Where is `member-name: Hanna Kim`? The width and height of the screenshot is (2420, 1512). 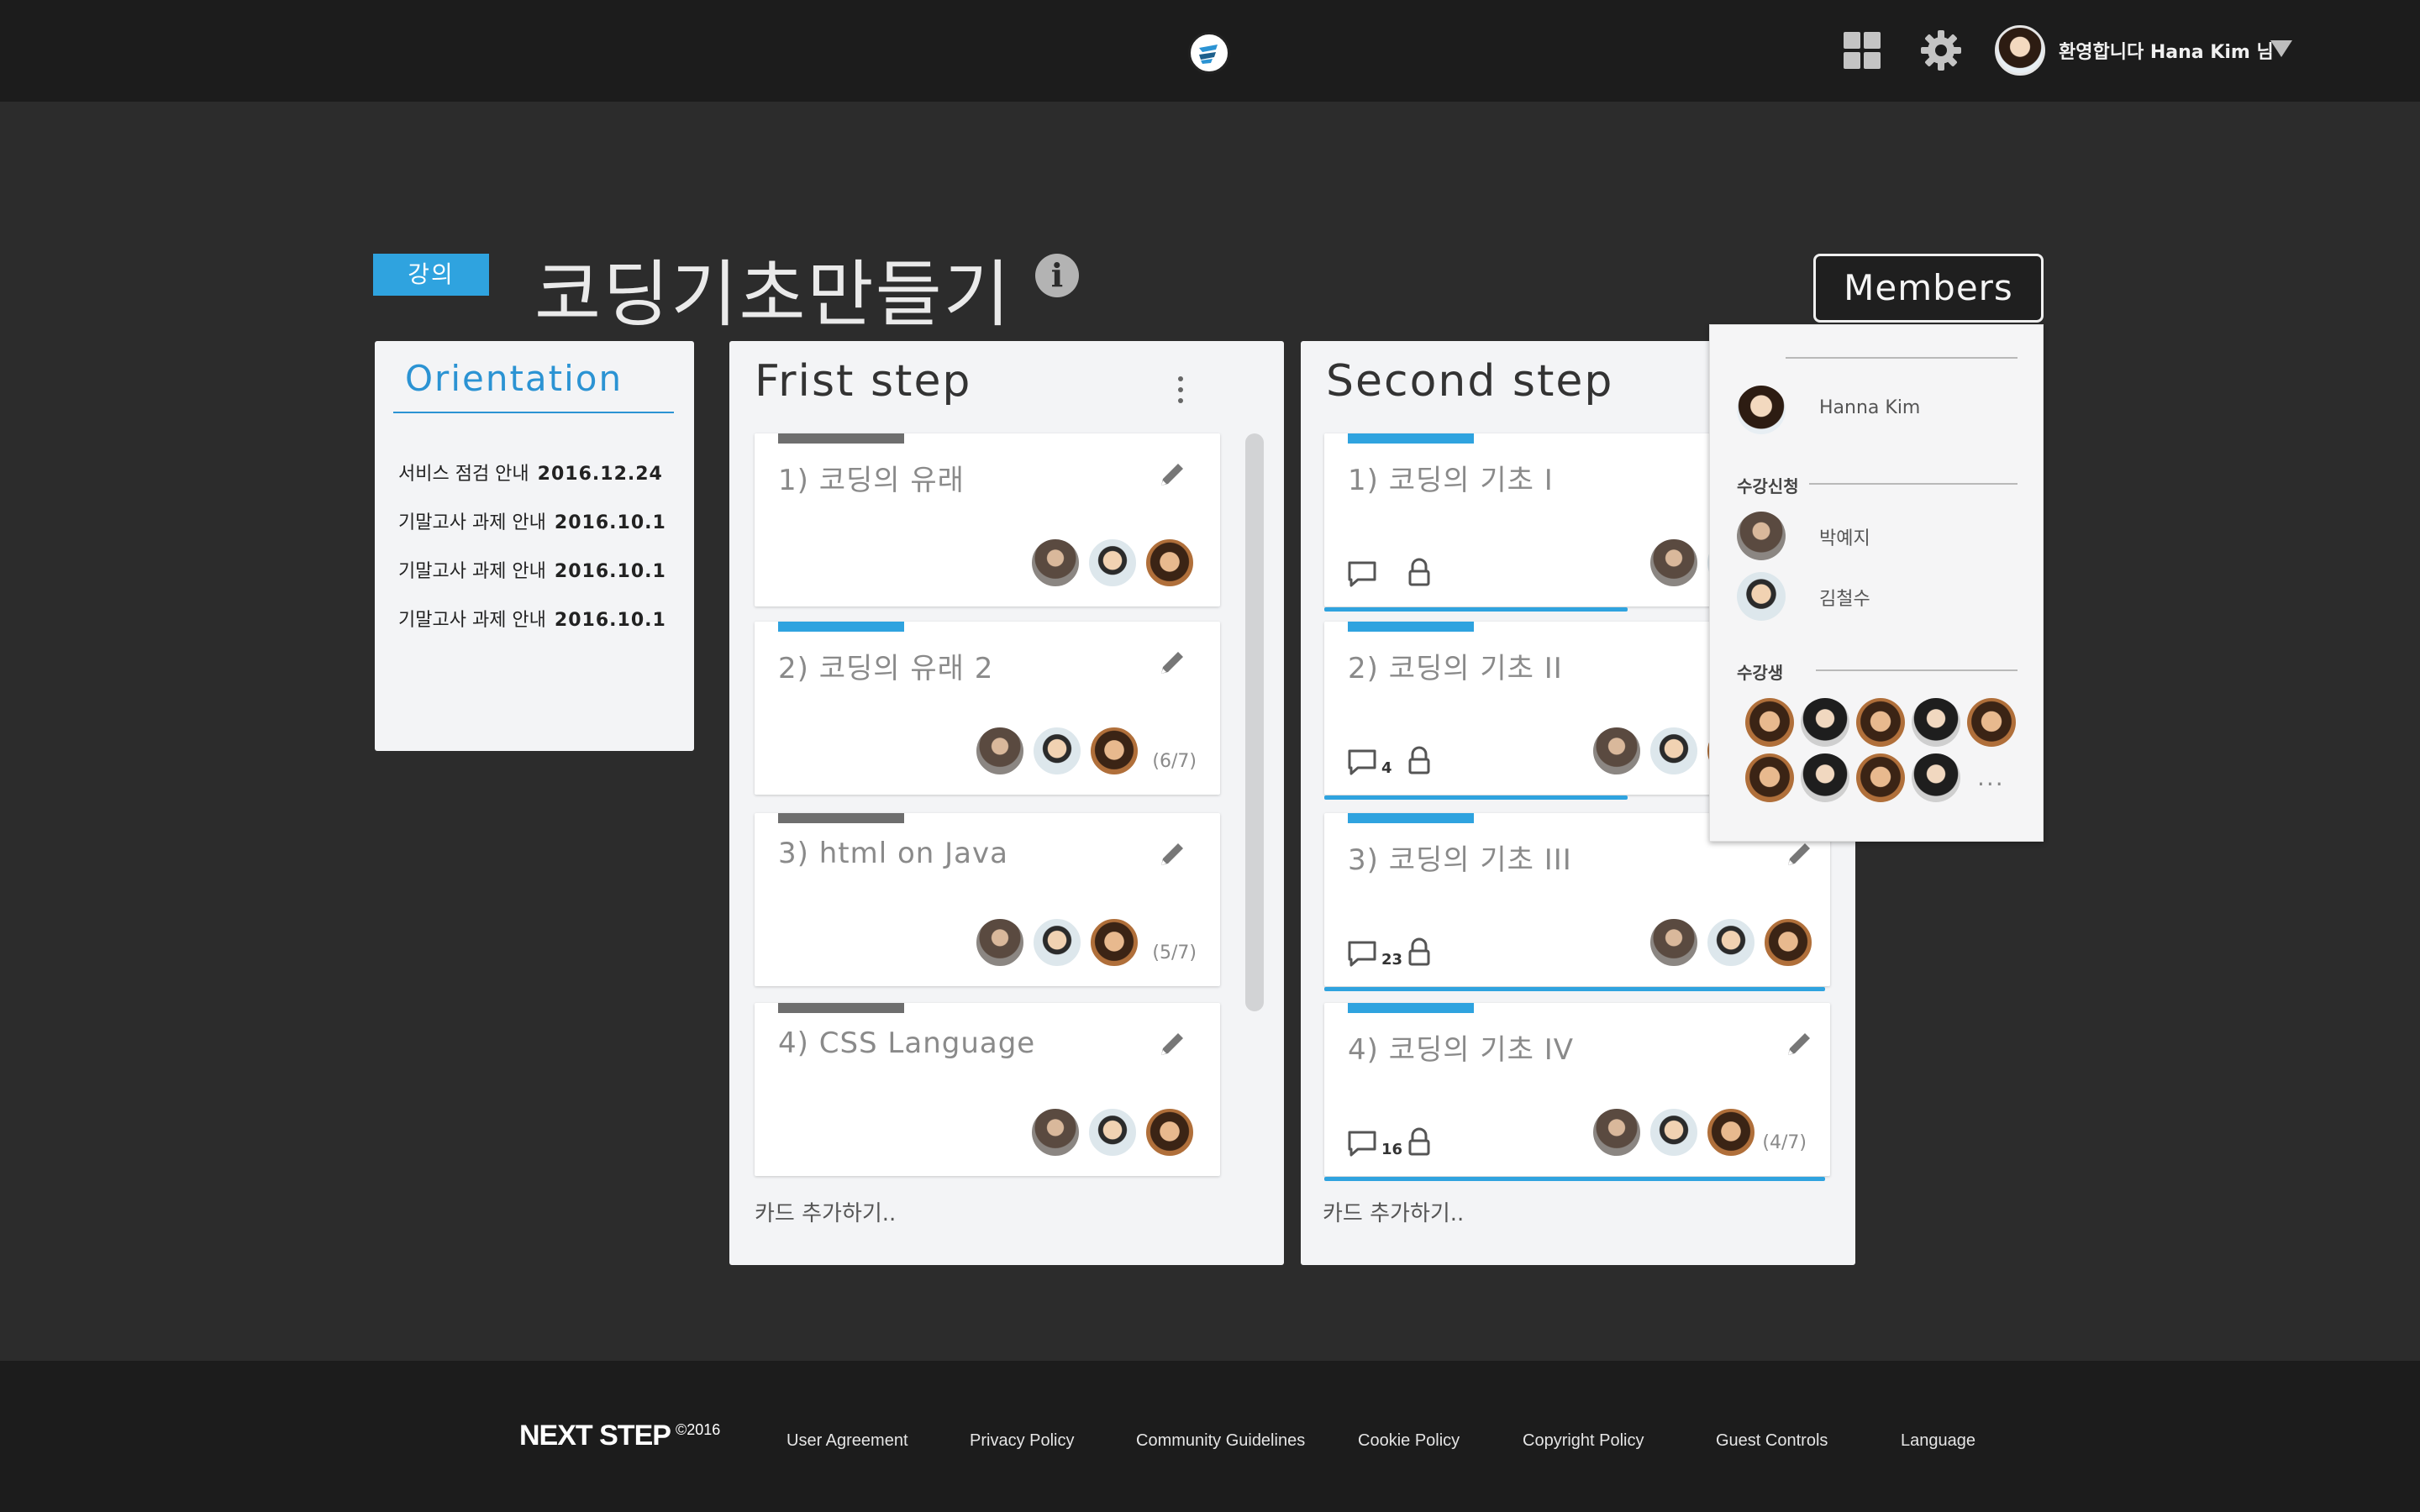 member-name: Hanna Kim is located at coordinates (1869, 407).